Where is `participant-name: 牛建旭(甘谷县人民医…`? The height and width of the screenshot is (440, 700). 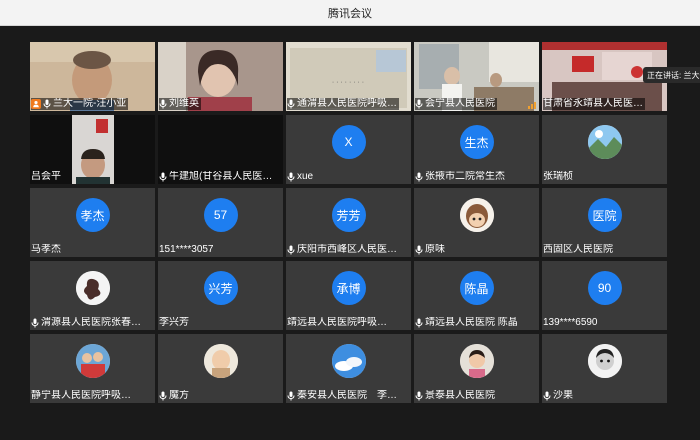
participant-name: 牛建旭(甘谷县人民医… is located at coordinates (221, 176).